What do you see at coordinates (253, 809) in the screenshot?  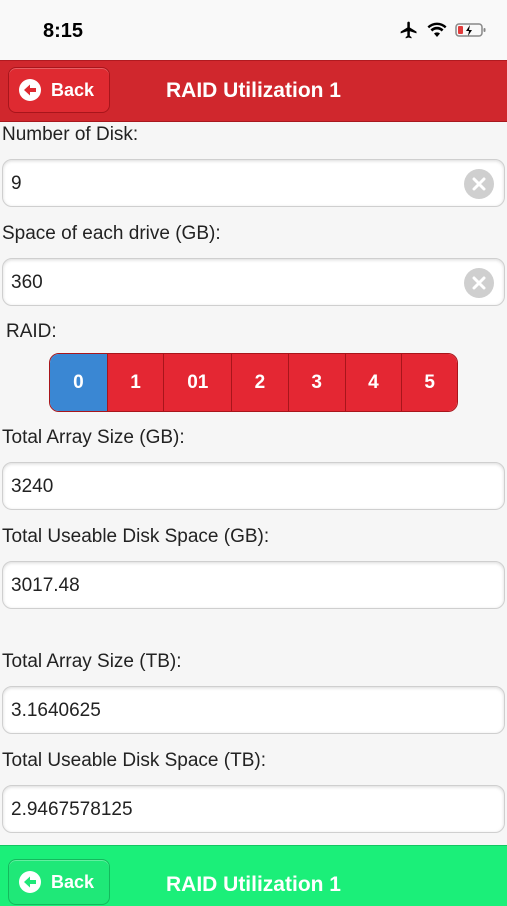 I see `usable-tb-output: 2.9467578125` at bounding box center [253, 809].